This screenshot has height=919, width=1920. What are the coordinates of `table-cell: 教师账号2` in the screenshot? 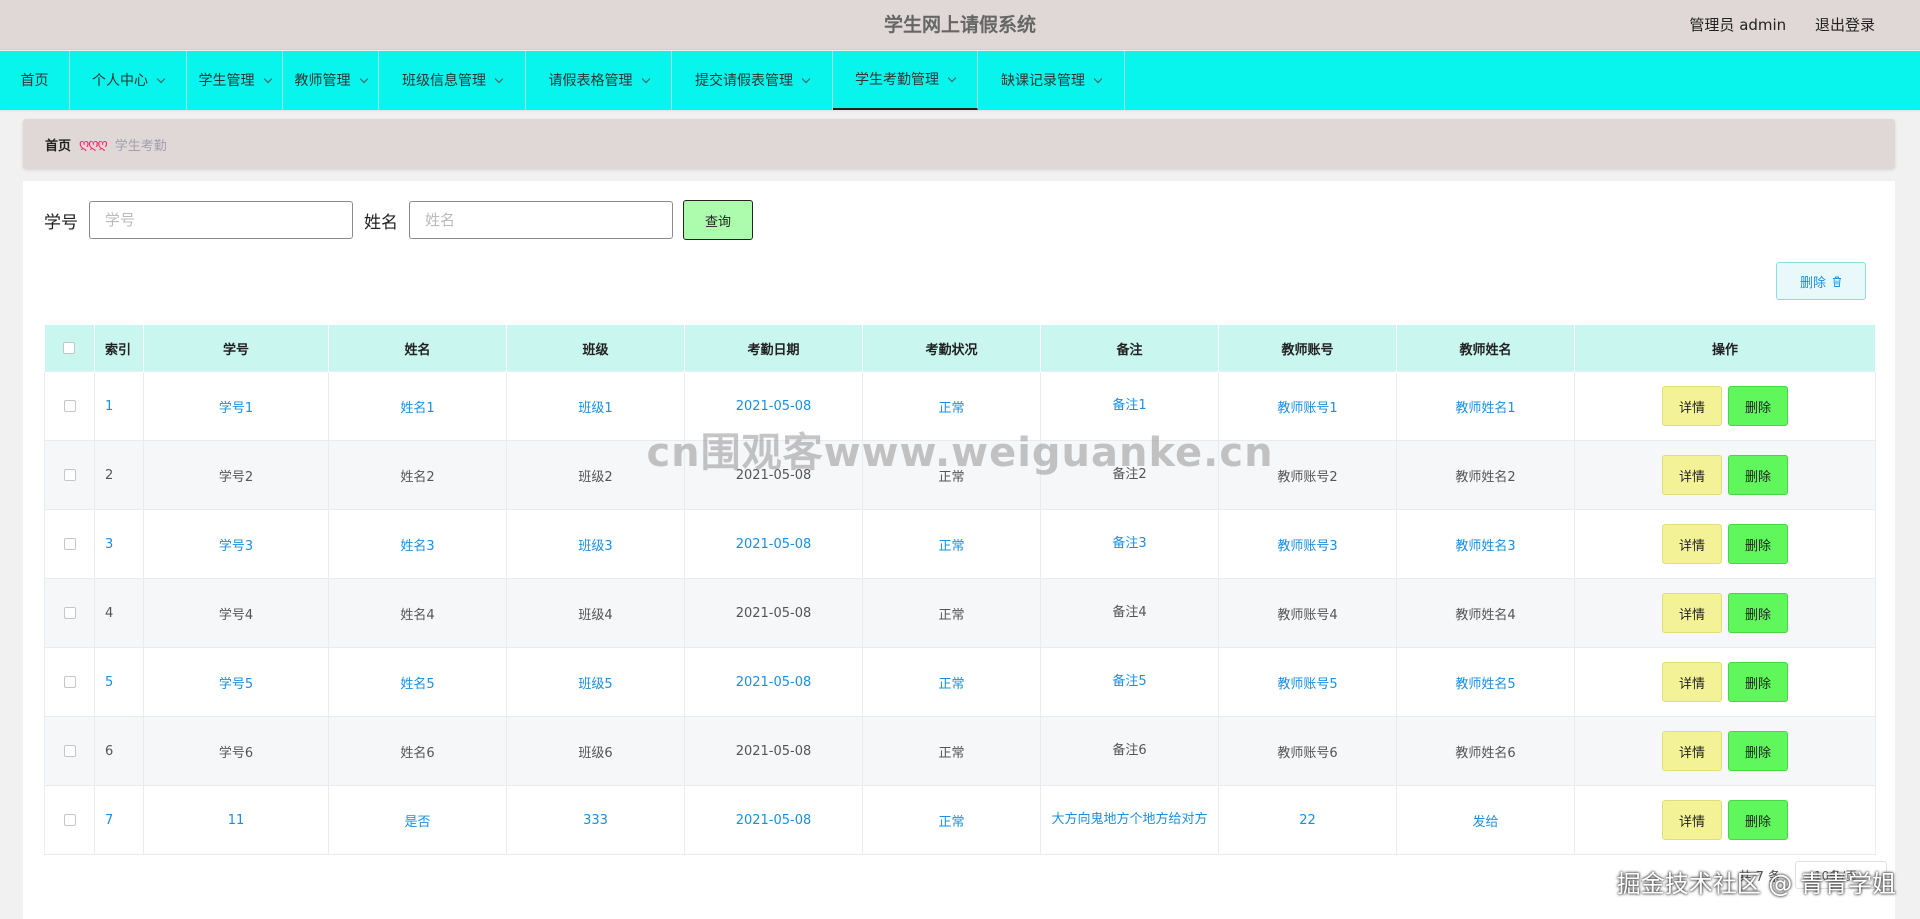 It's located at (1307, 475).